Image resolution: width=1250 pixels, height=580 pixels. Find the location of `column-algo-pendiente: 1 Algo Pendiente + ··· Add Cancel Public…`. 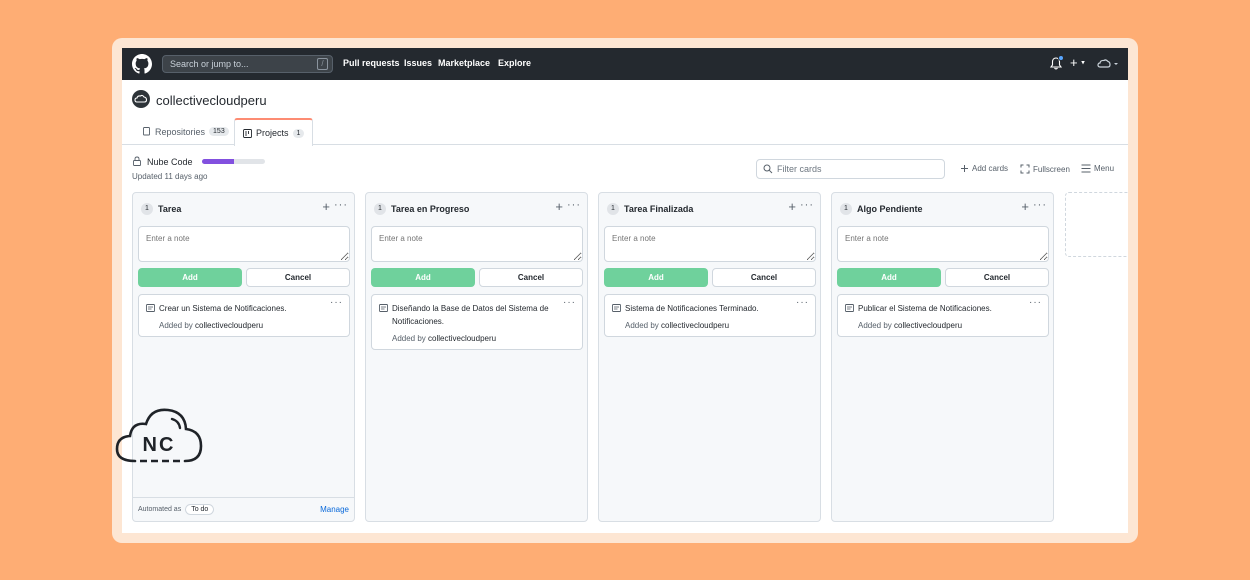

column-algo-pendiente: 1 Algo Pendiente + ··· Add Cancel Public… is located at coordinates (942, 357).